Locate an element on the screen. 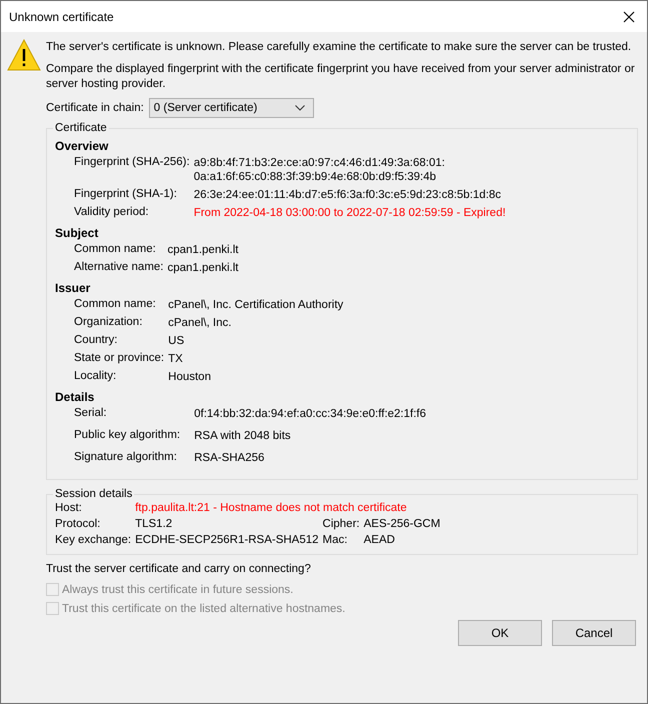 This screenshot has height=704, width=648. group-title: Certificate is located at coordinates (81, 128).